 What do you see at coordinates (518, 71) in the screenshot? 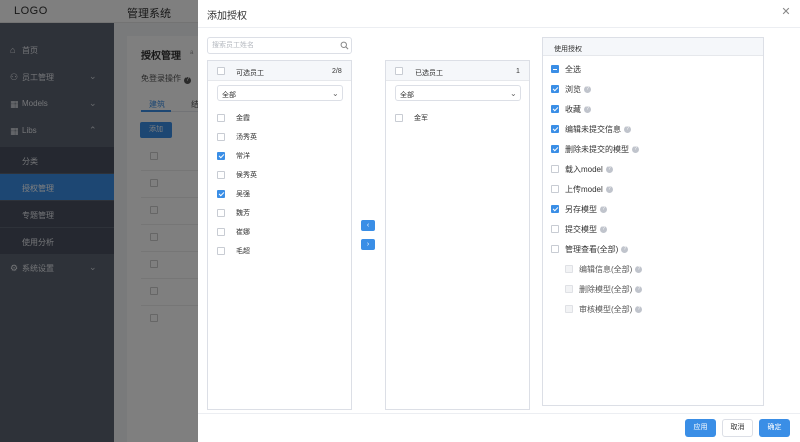
I see `panel-count: 1` at bounding box center [518, 71].